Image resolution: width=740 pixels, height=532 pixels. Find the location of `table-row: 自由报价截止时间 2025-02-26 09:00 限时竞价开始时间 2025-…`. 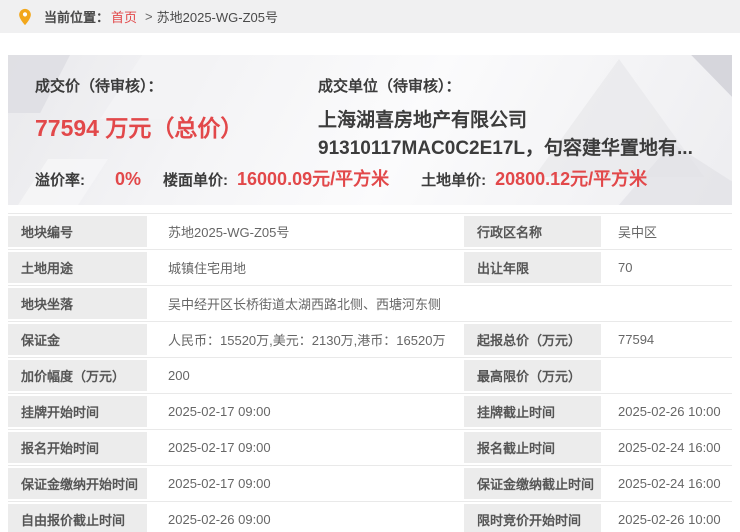

table-row: 自由报价截止时间 2025-02-26 09:00 限时竞价开始时间 2025-… is located at coordinates (370, 517).